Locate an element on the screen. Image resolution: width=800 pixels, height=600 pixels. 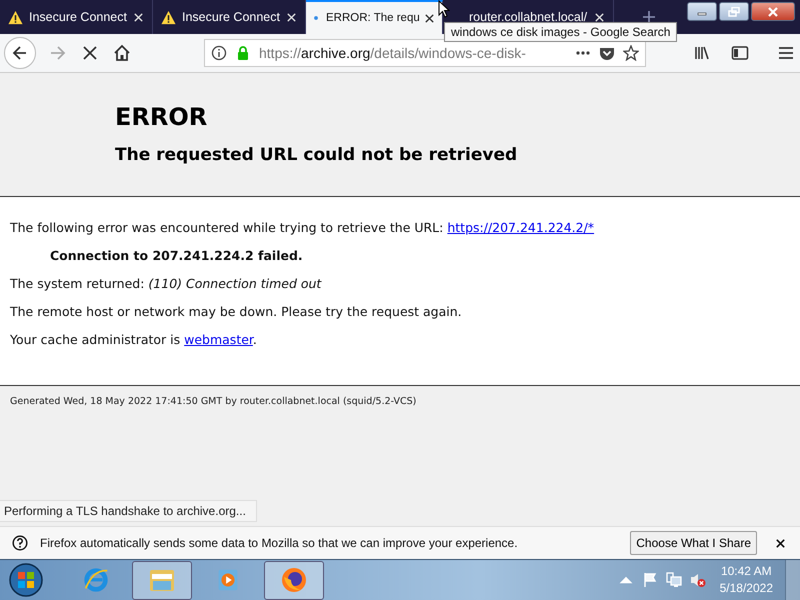
info-icon is located at coordinates (219, 53).